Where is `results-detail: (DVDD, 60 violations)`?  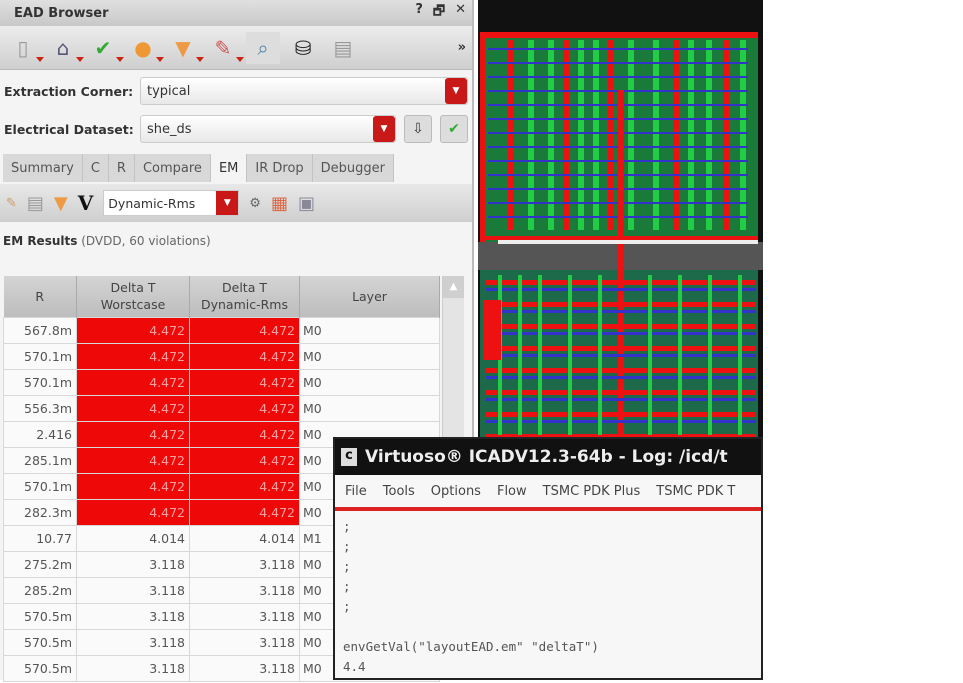 results-detail: (DVDD, 60 violations) is located at coordinates (146, 241).